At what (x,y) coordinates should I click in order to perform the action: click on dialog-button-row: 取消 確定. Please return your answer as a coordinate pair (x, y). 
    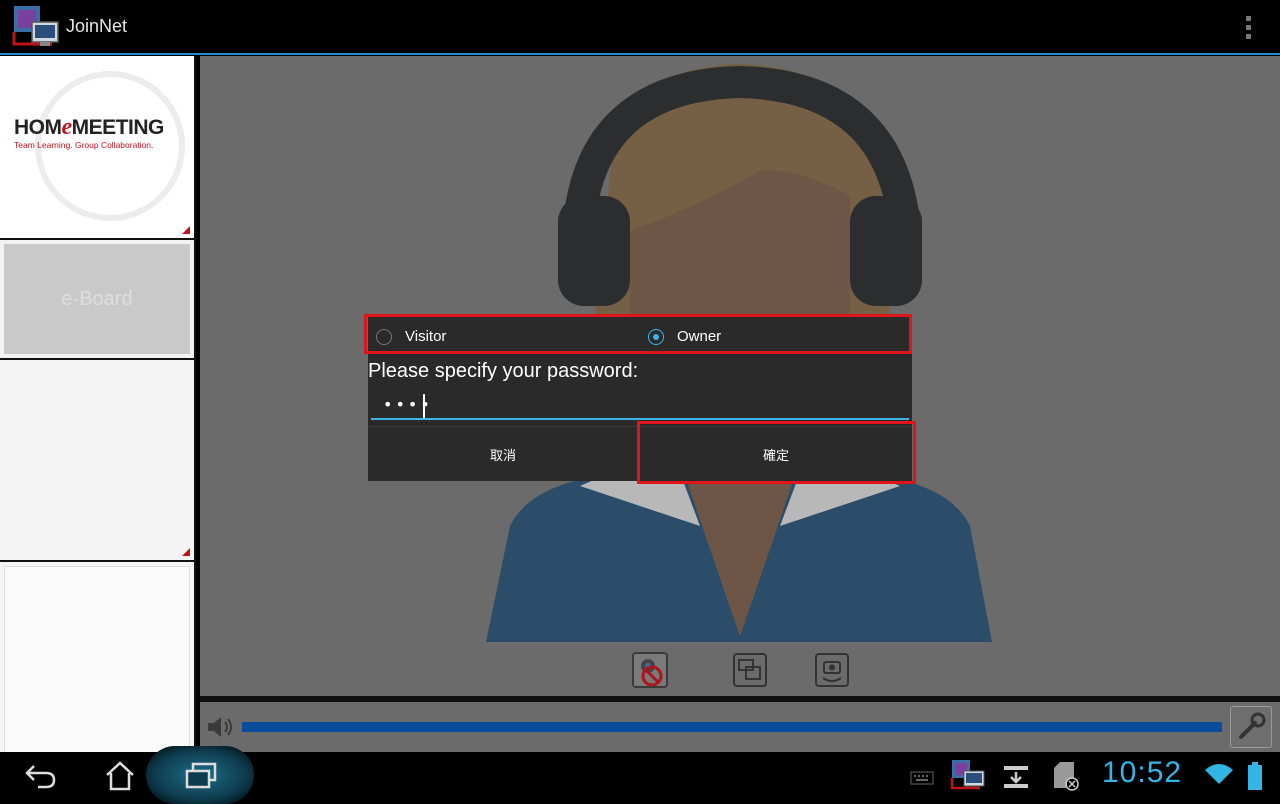
    Looking at the image, I should click on (642, 452).